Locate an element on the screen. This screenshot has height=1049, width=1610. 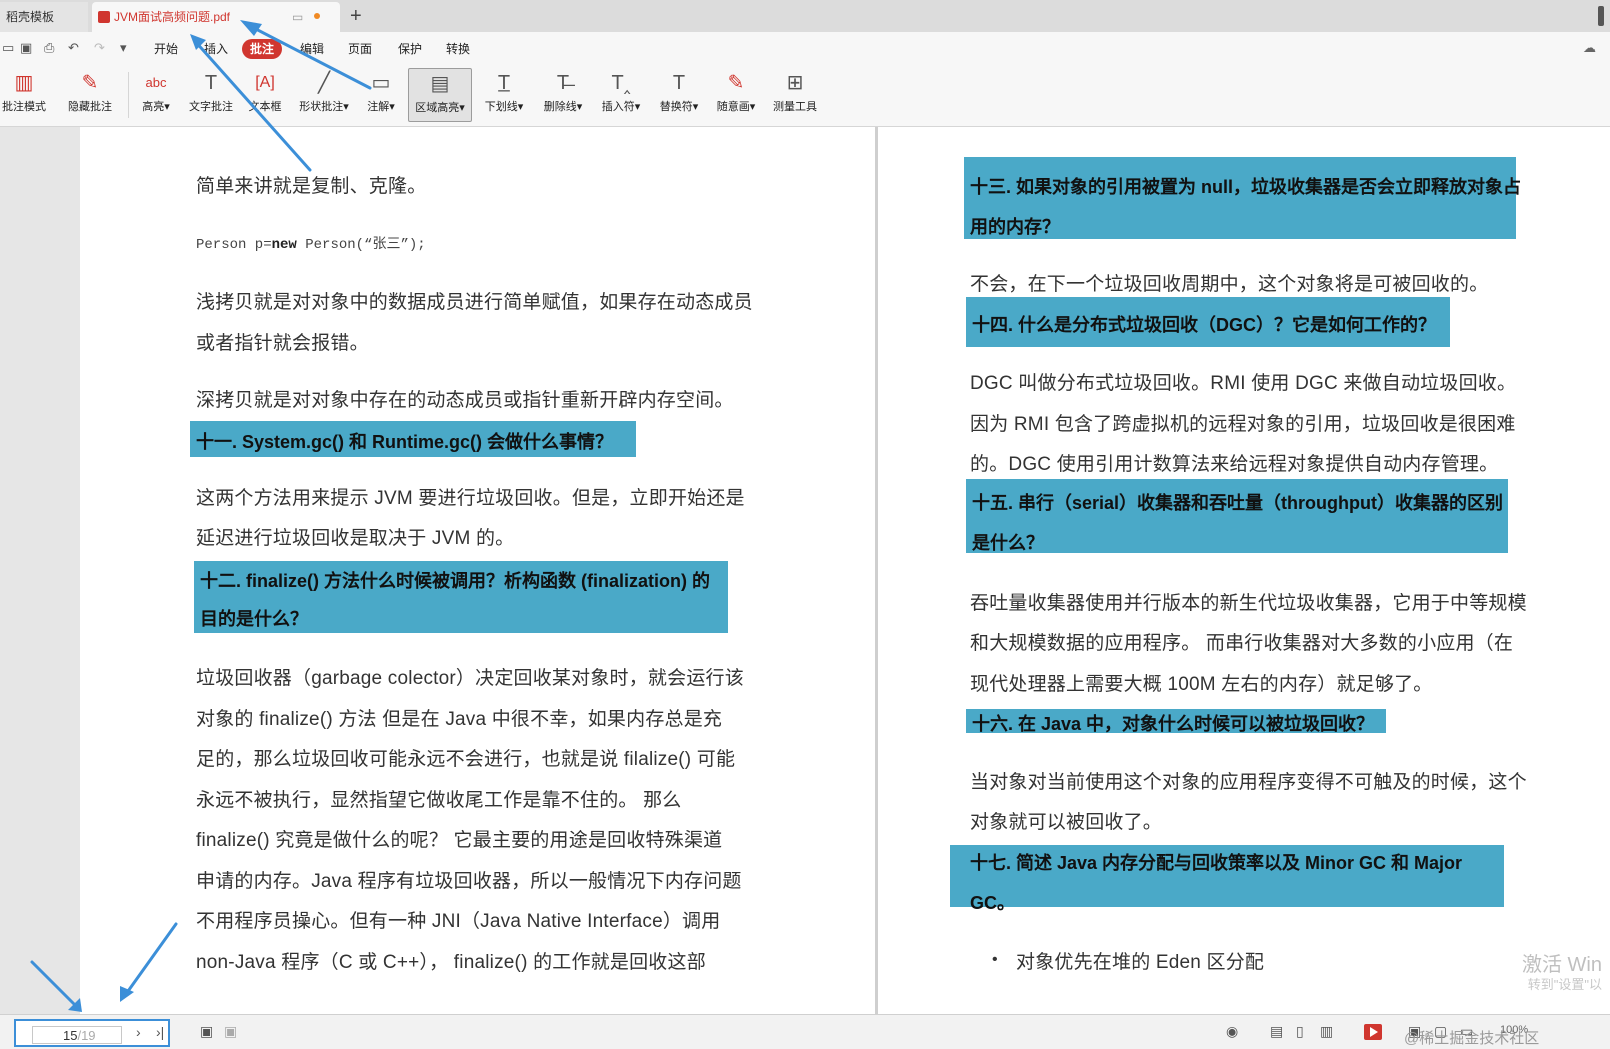
tabbar-scroll-handle is located at coordinates (1601, 16).